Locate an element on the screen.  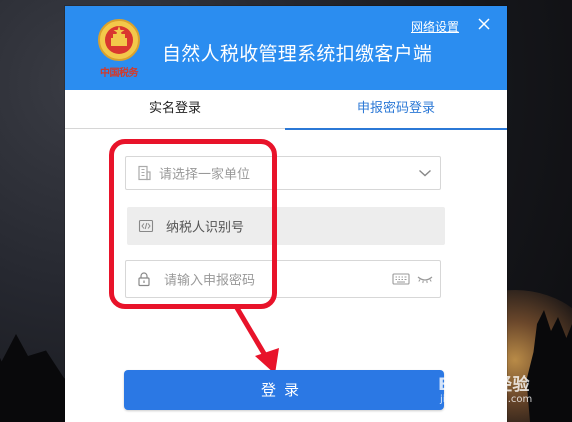
close-icon is located at coordinates (484, 24).